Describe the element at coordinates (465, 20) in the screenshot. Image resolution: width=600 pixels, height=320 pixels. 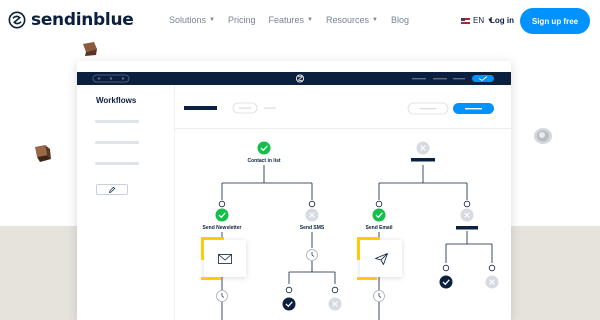
I see `us-flag-icon` at that location.